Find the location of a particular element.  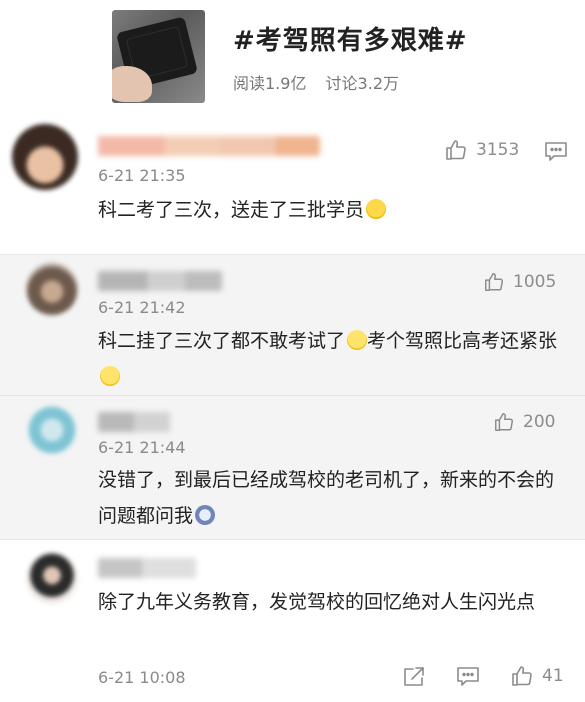

comment-text: 没错了，到最后已经成驾校的老司机了，新来的不会的问题都问我 is located at coordinates (328, 498).